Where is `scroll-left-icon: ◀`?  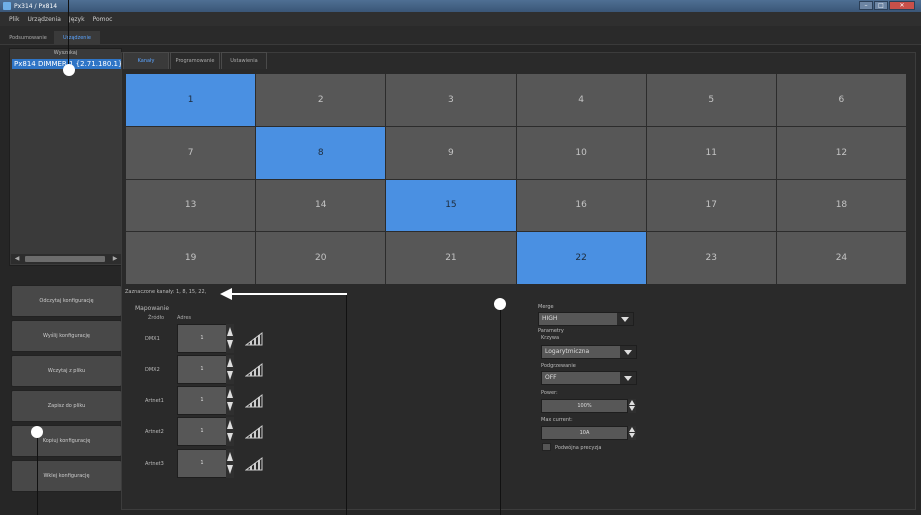 scroll-left-icon: ◀ is located at coordinates (17, 259).